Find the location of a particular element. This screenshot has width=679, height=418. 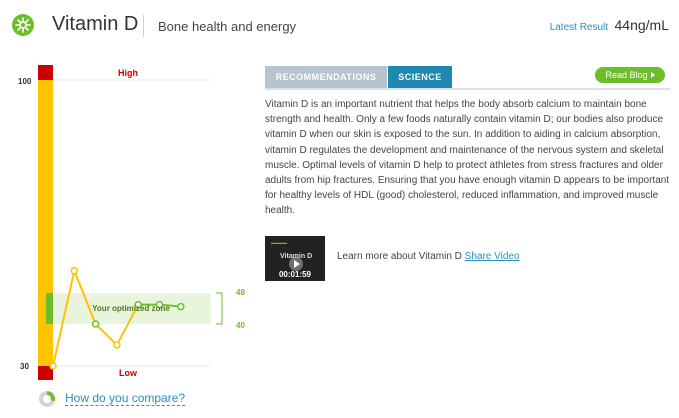

latest-result-value: 44ng/mL is located at coordinates (641, 25).